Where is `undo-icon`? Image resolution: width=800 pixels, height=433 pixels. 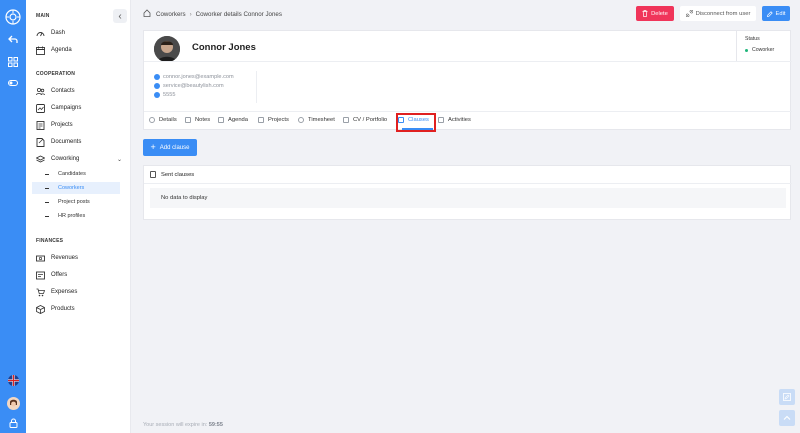
undo-icon is located at coordinates (13, 39).